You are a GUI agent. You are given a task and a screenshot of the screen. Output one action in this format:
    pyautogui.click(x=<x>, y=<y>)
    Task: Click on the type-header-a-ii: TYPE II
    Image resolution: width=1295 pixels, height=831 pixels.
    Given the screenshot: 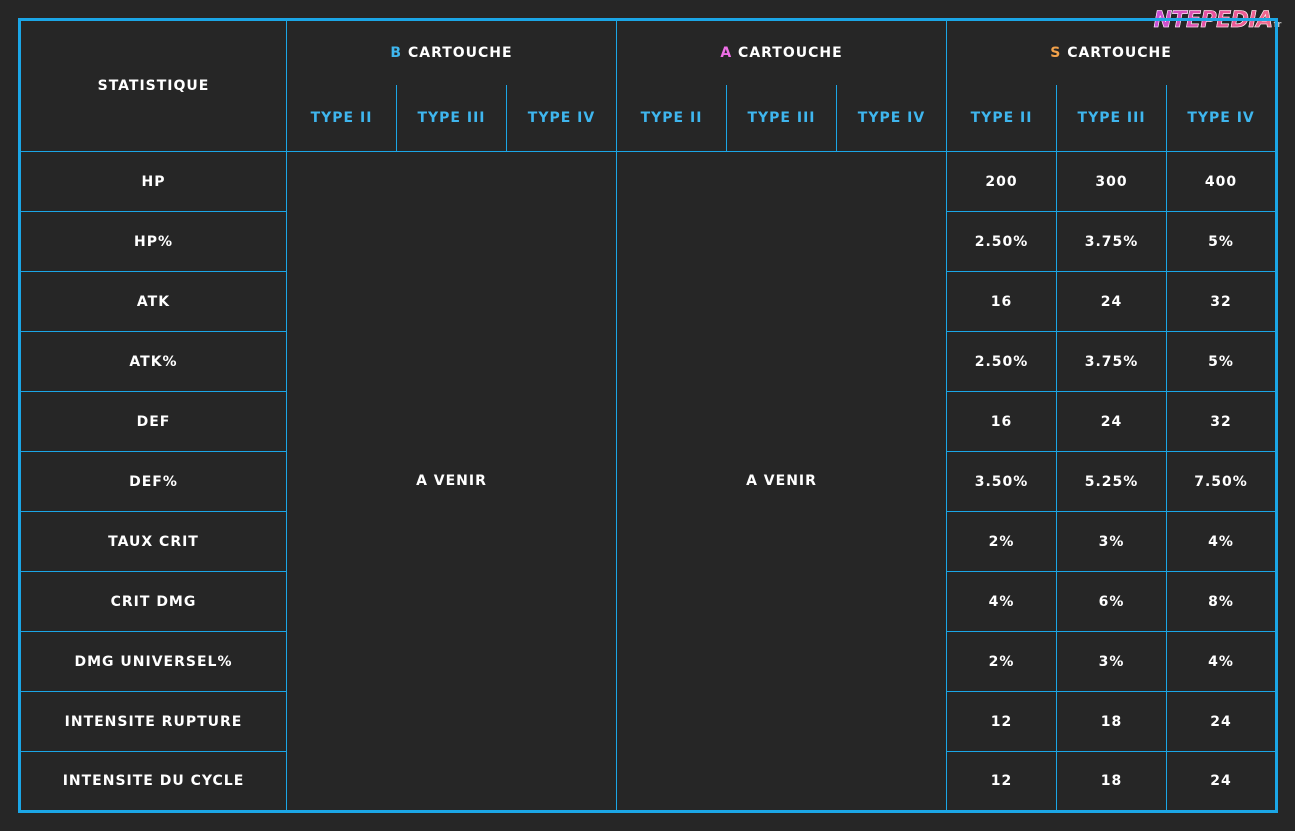 What is the action you would take?
    pyautogui.click(x=671, y=118)
    